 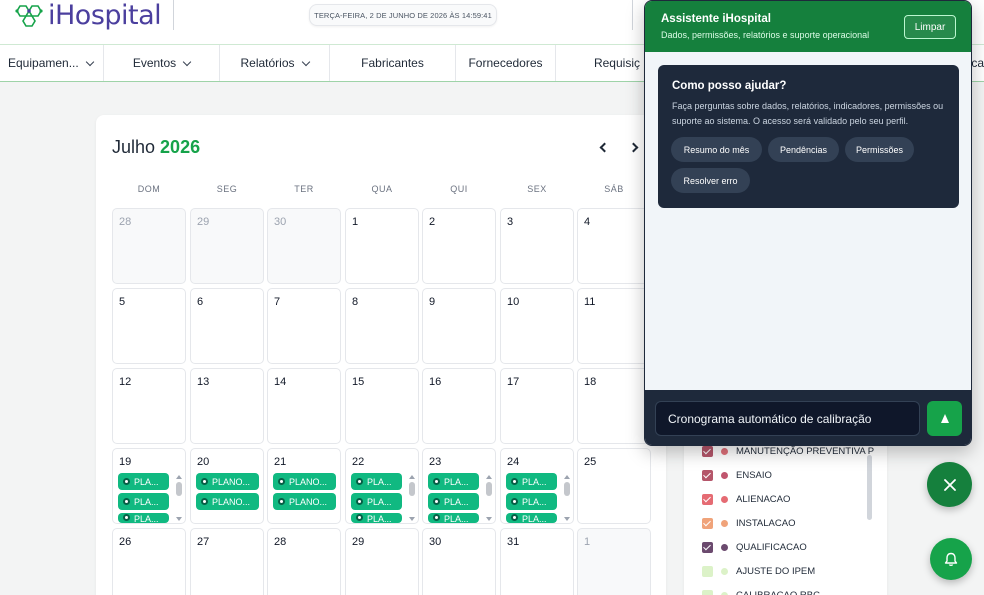 I want to click on assistant-input: Cronograma automático de calibração, so click(x=787, y=418).